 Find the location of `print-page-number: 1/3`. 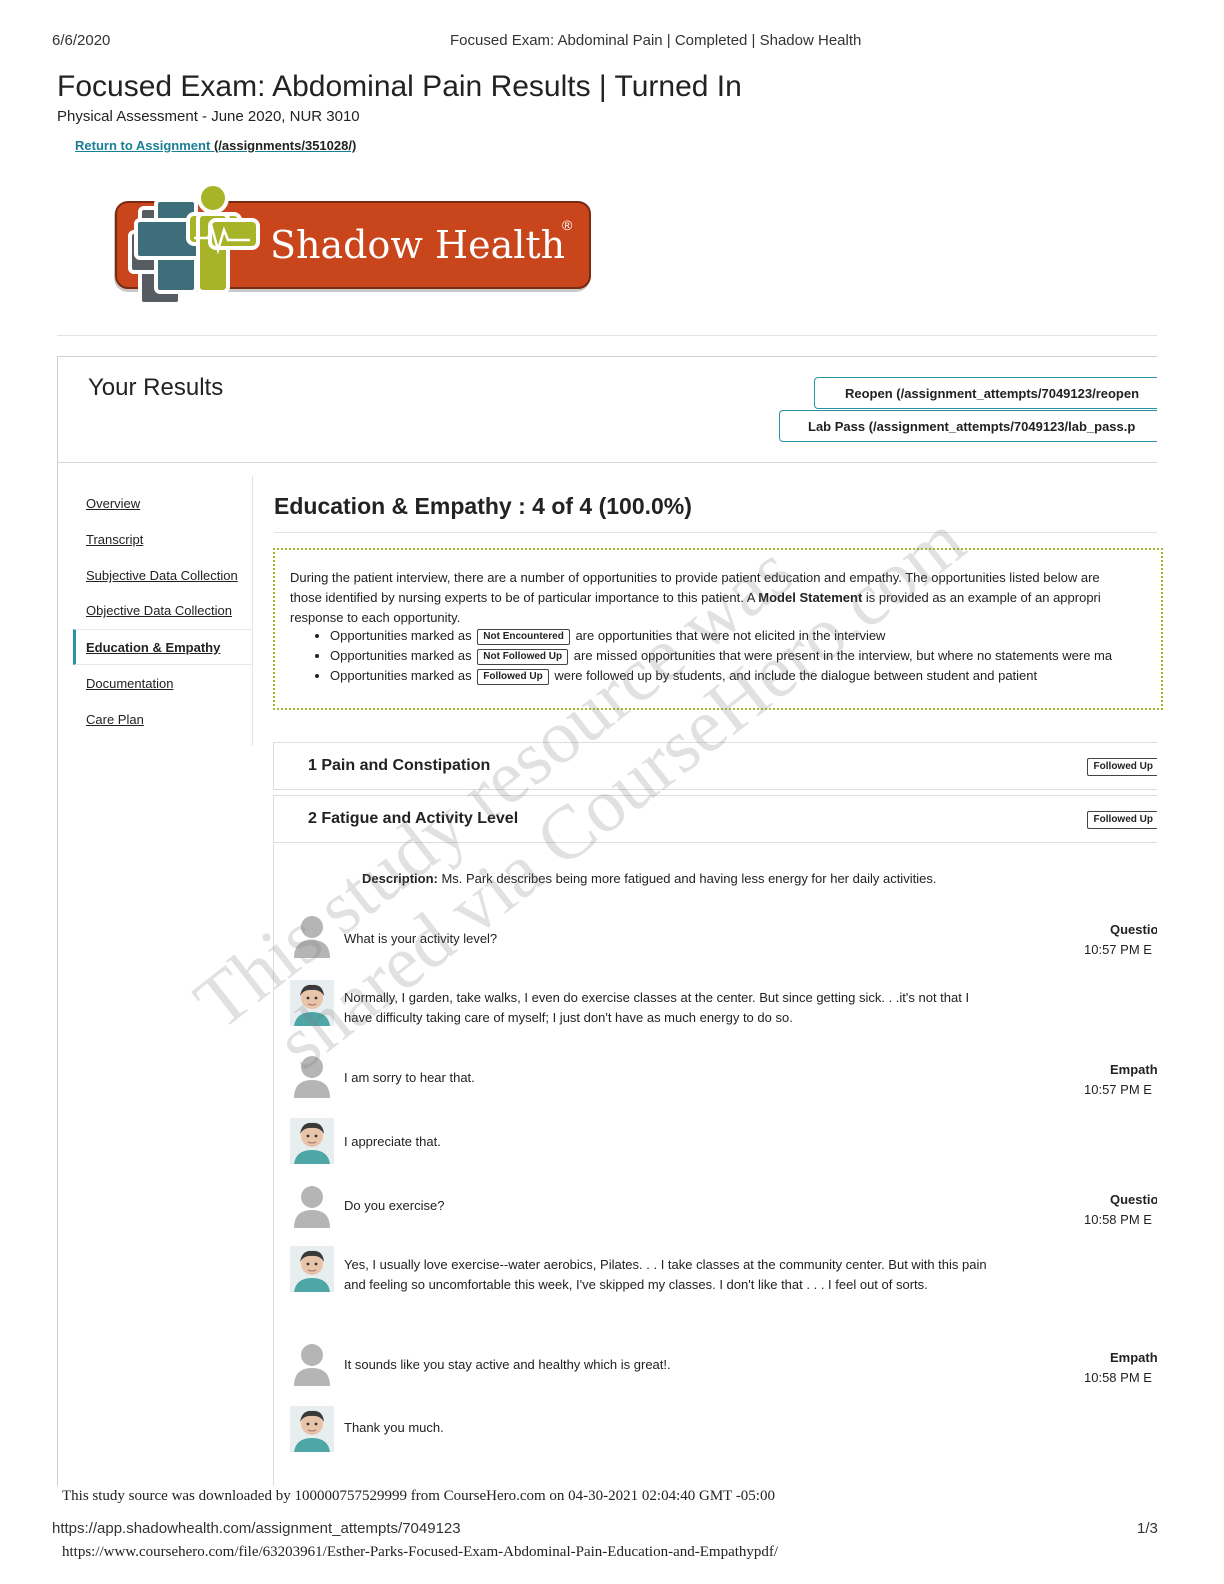

print-page-number: 1/3 is located at coordinates (1147, 1528).